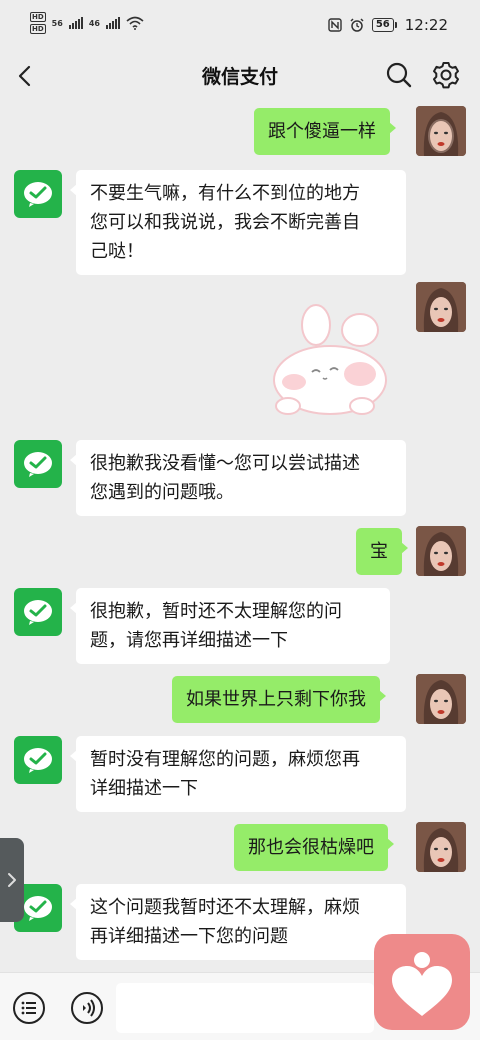 The width and height of the screenshot is (480, 1040). What do you see at coordinates (357, 25) in the screenshot?
I see `alarm-icon` at bounding box center [357, 25].